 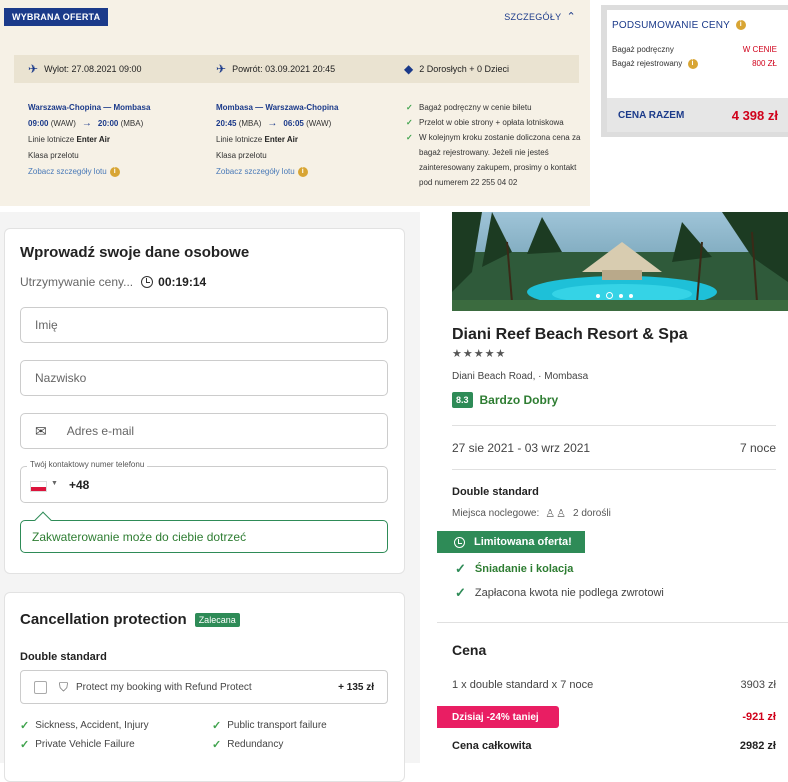 What do you see at coordinates (204, 325) in the screenshot?
I see `first-name-input: Imię` at bounding box center [204, 325].